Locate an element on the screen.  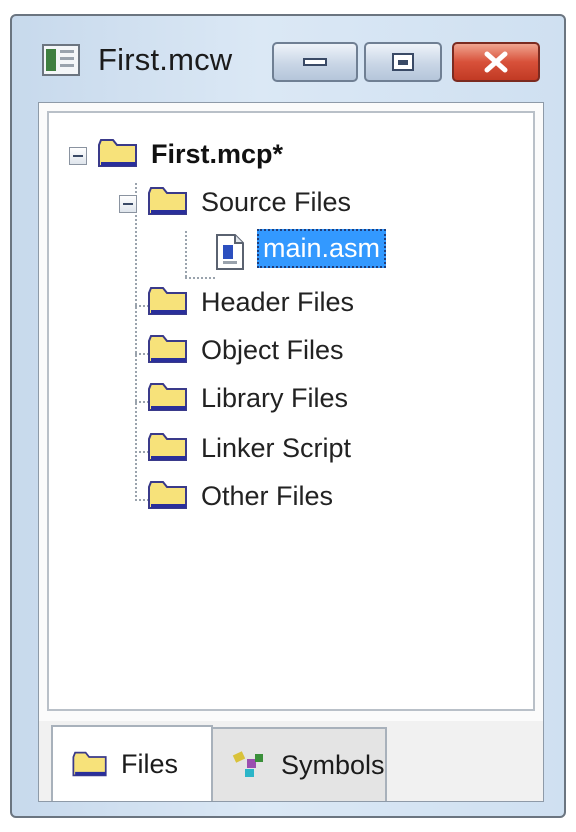
workspace-app-icon is located at coordinates (61, 60).